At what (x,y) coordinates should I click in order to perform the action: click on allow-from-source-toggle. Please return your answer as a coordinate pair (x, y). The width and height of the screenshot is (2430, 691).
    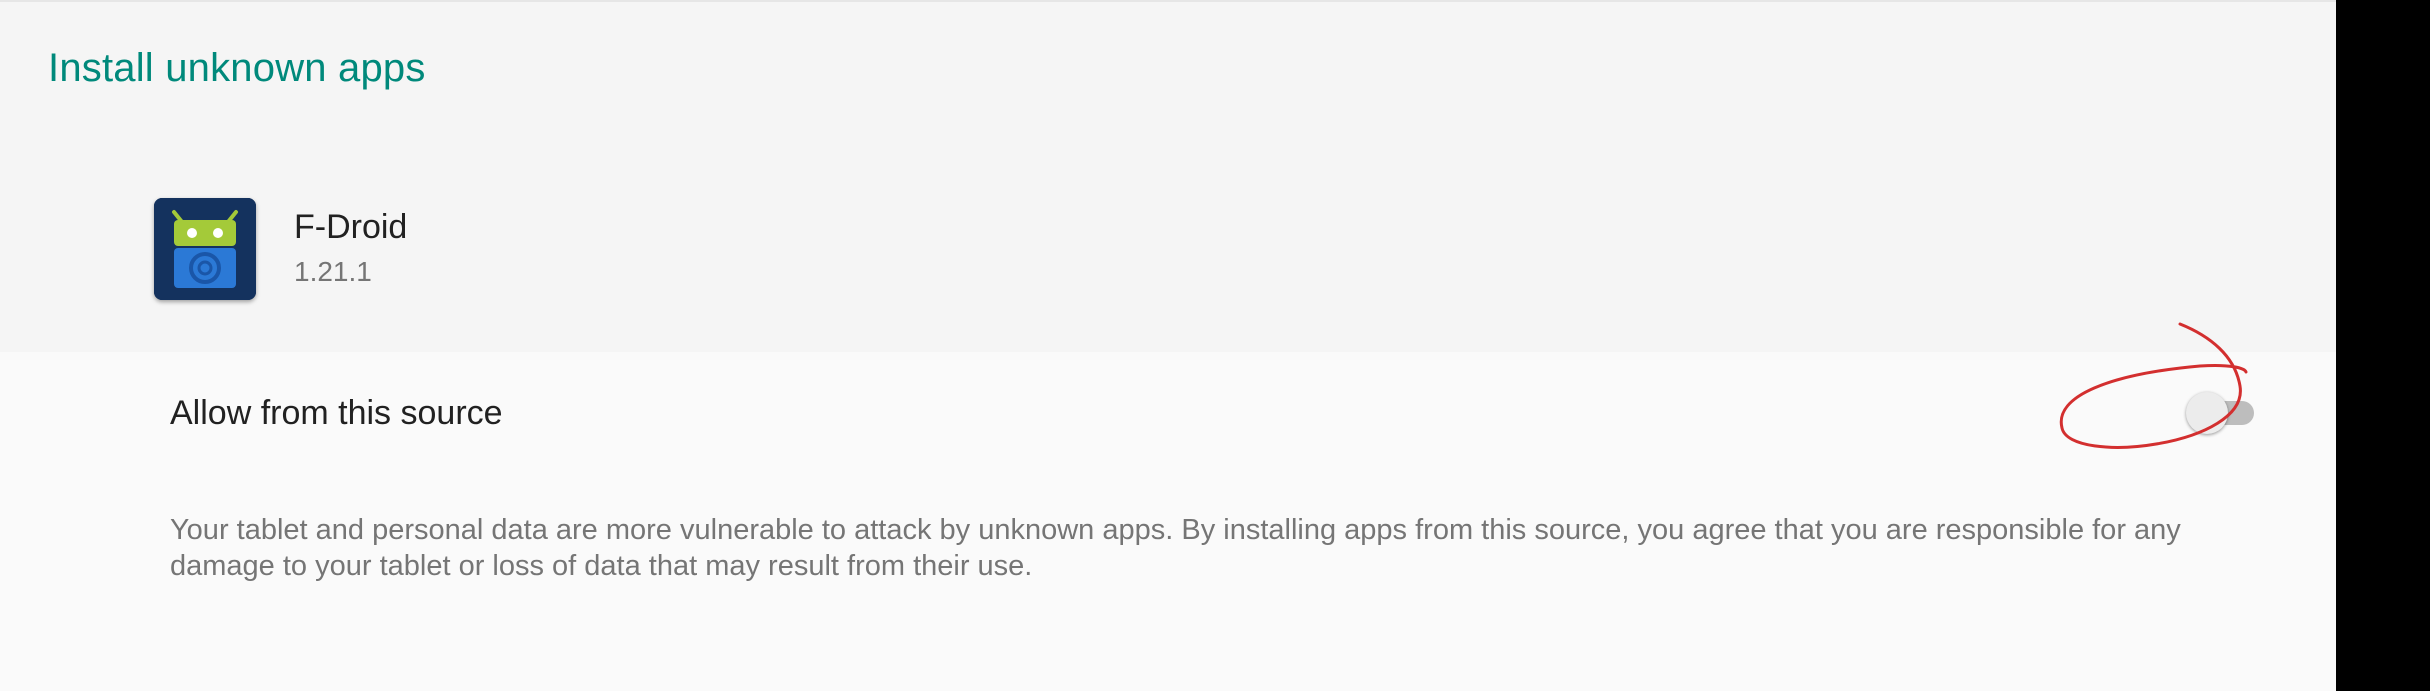
    Looking at the image, I should click on (2224, 413).